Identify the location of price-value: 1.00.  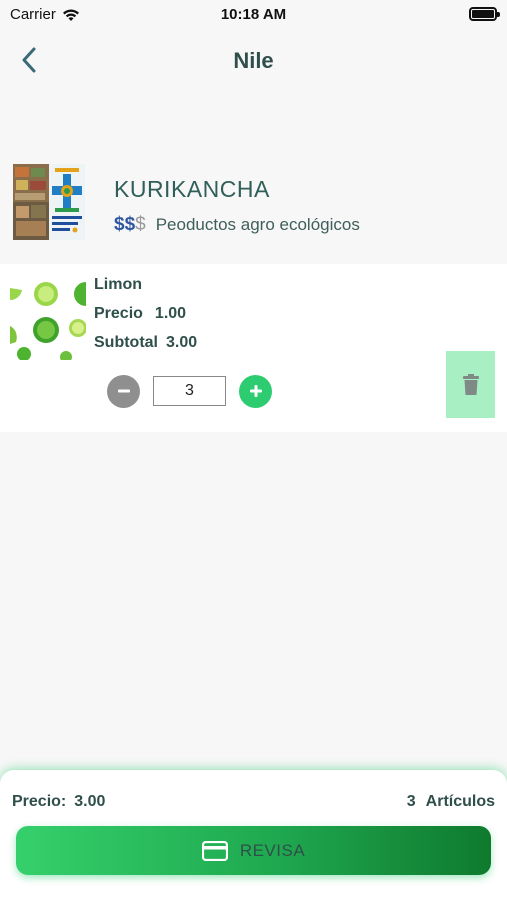
(170, 313).